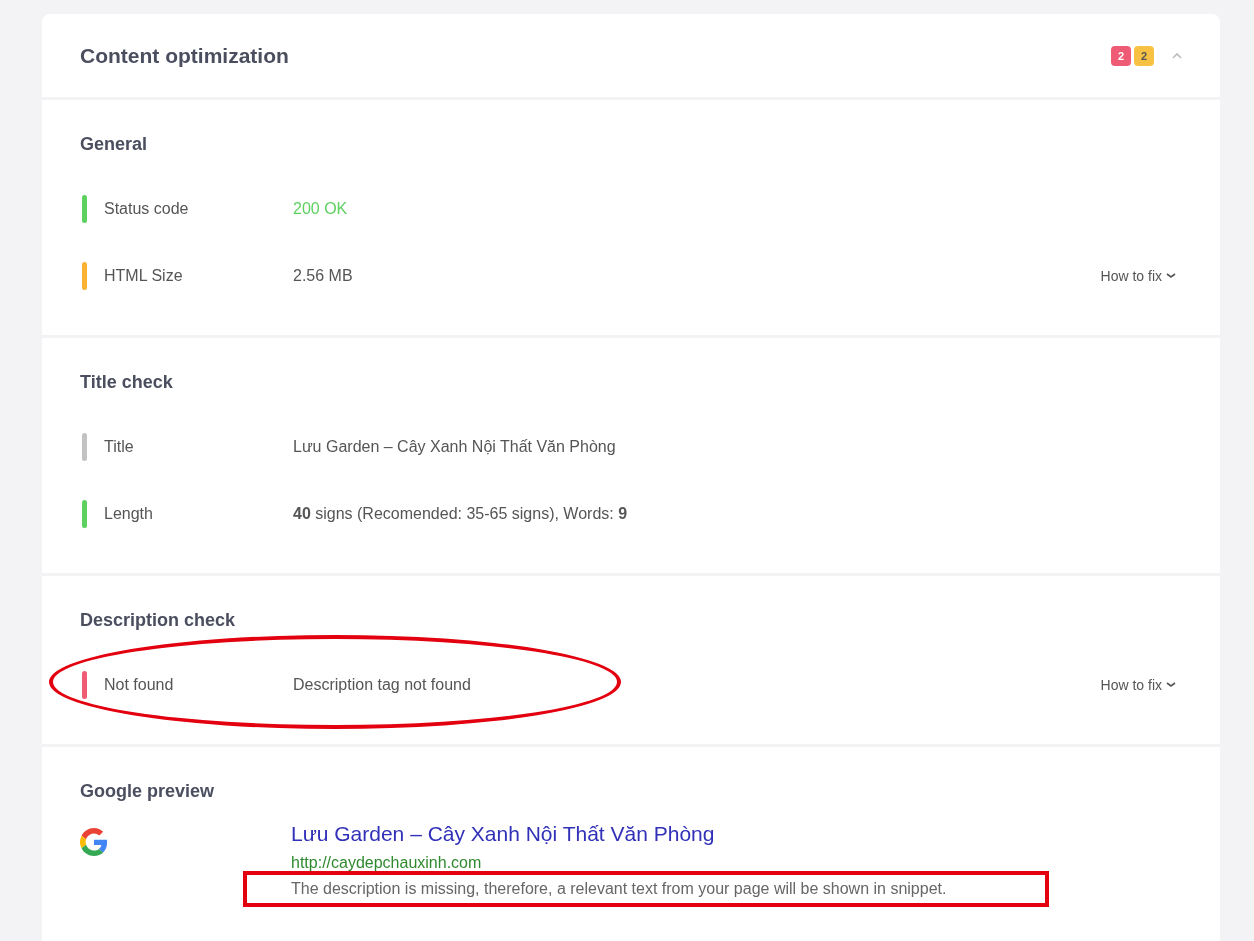  What do you see at coordinates (127, 382) in the screenshot?
I see `section-title: Title check` at bounding box center [127, 382].